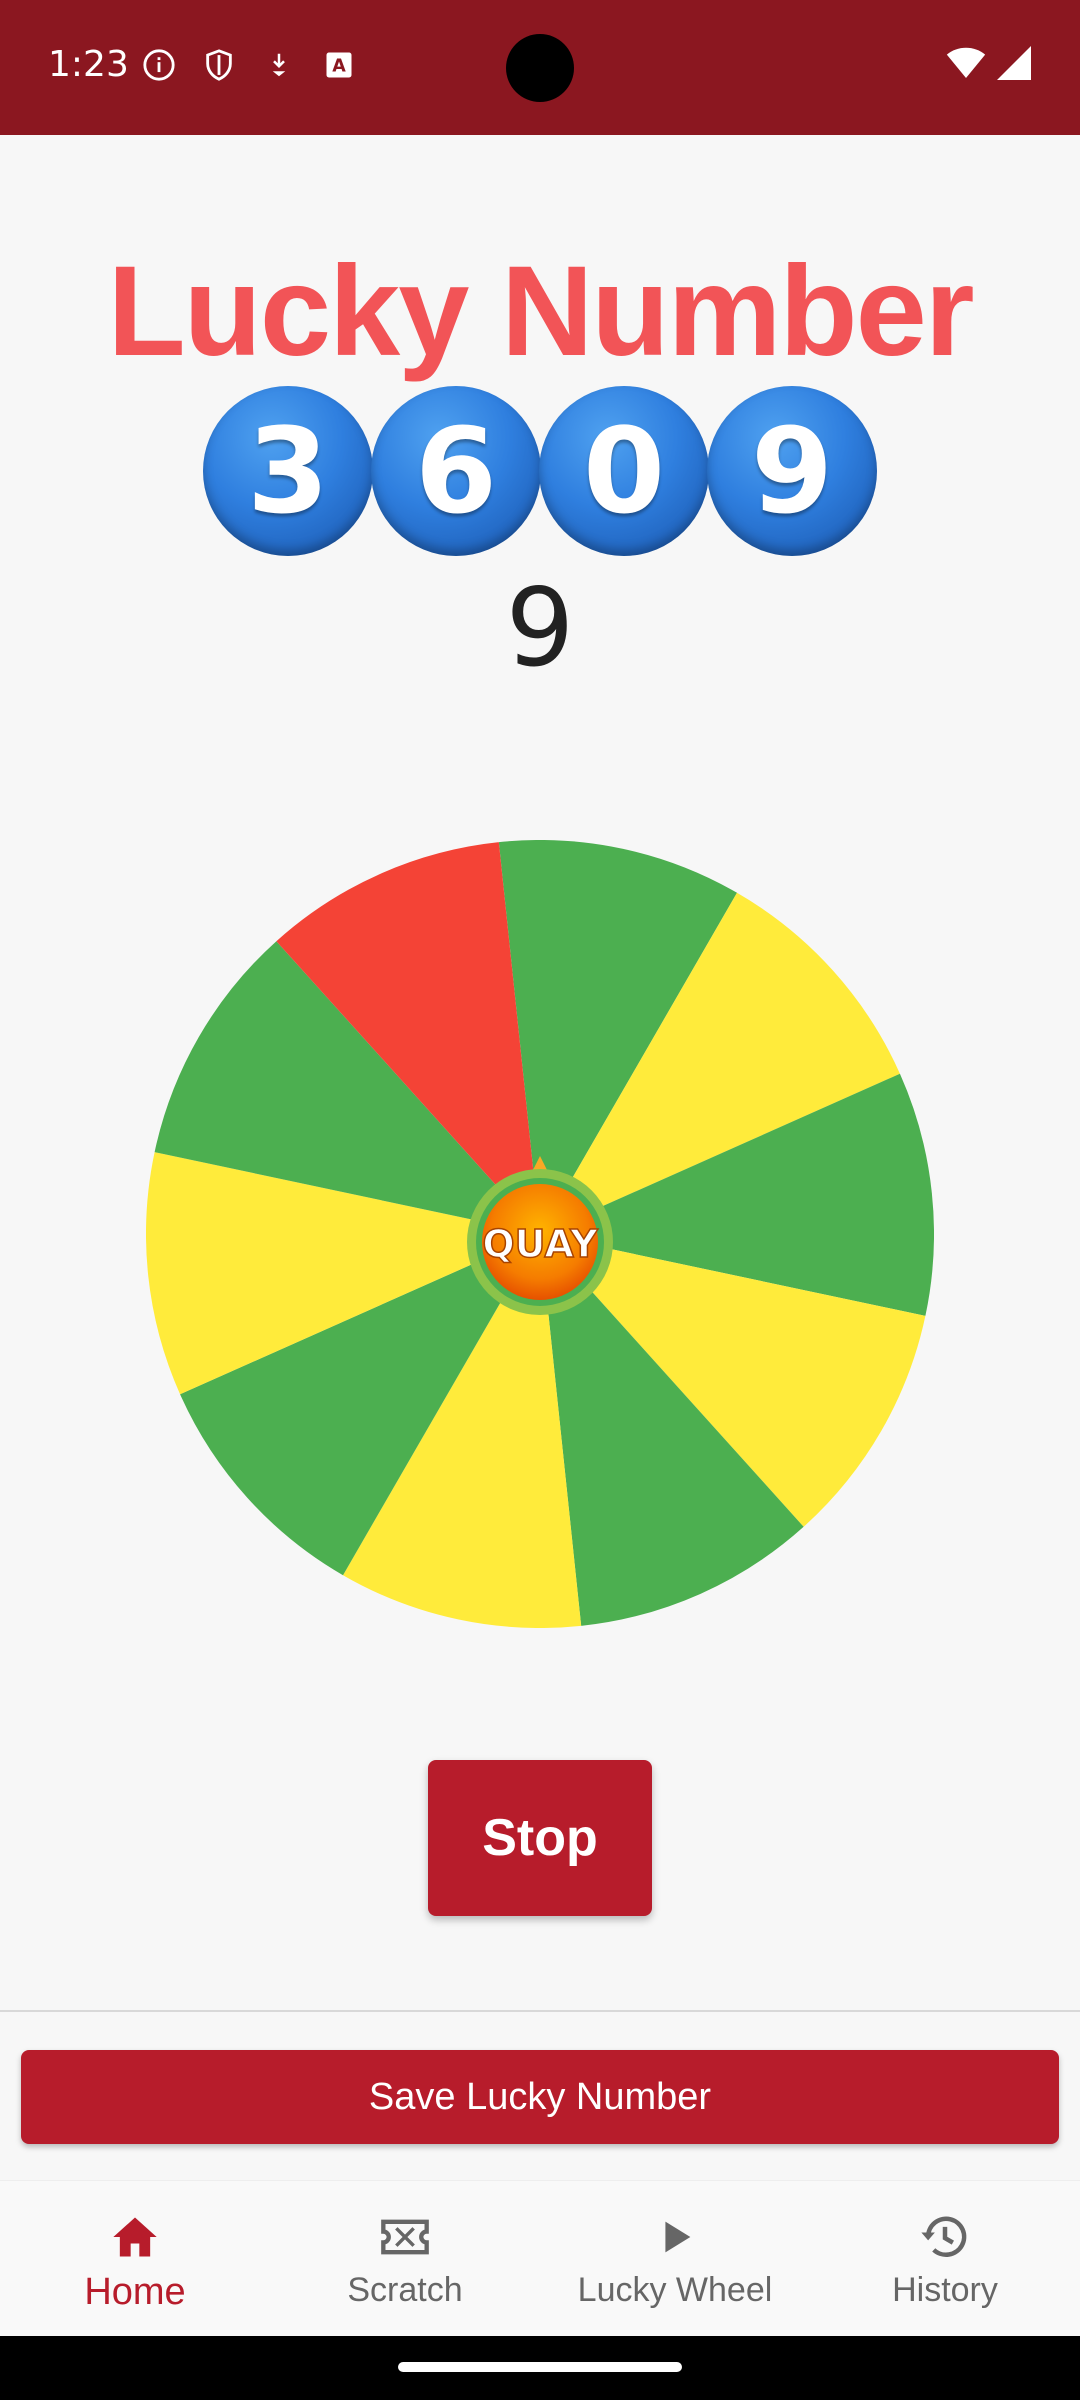 The height and width of the screenshot is (2400, 1080). I want to click on lucky-digits: 3 6 0 9, so click(540, 471).